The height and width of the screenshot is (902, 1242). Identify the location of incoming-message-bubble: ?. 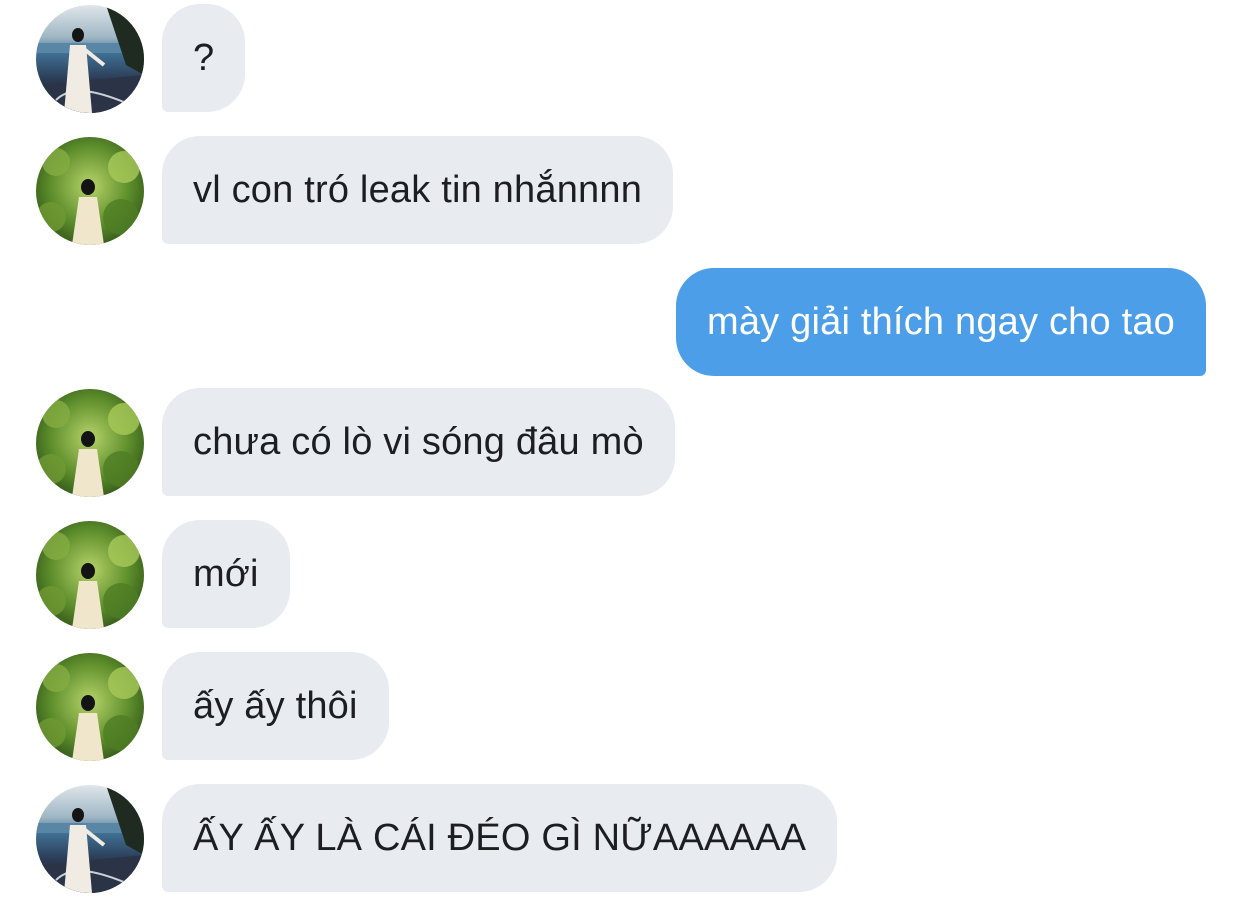
(204, 58).